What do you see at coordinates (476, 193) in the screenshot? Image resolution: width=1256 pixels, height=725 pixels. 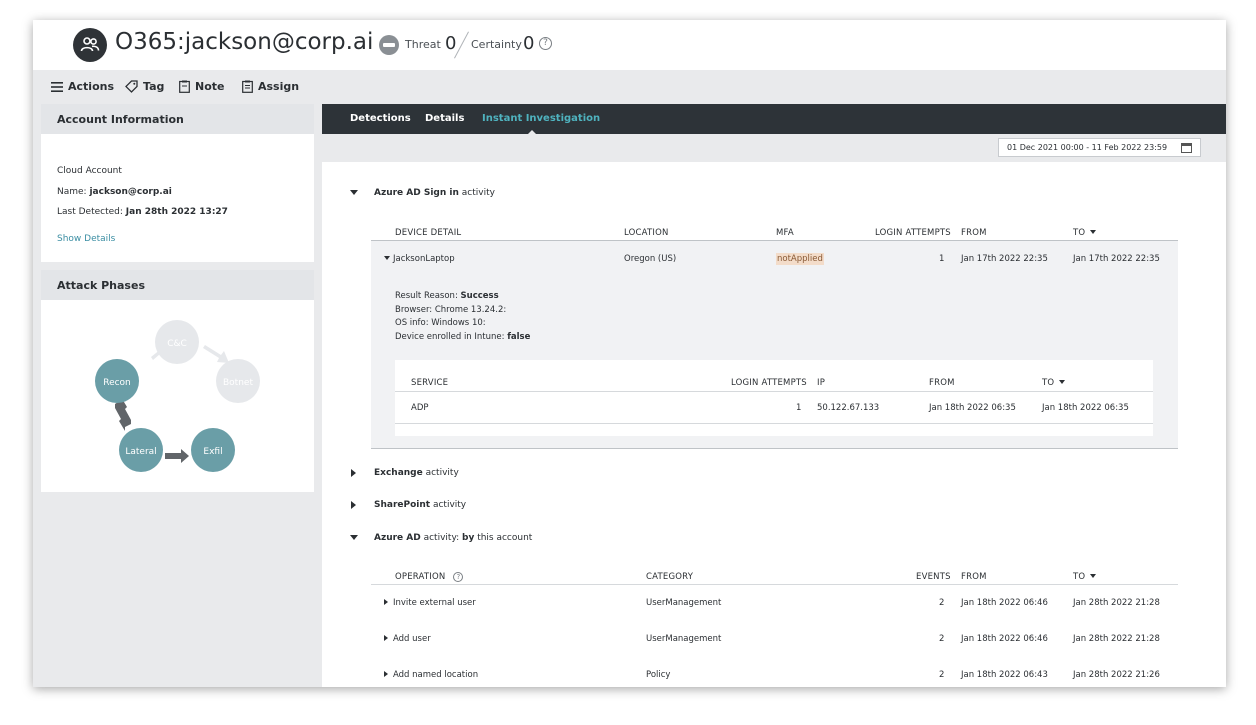 I see `section-suffix: activity` at bounding box center [476, 193].